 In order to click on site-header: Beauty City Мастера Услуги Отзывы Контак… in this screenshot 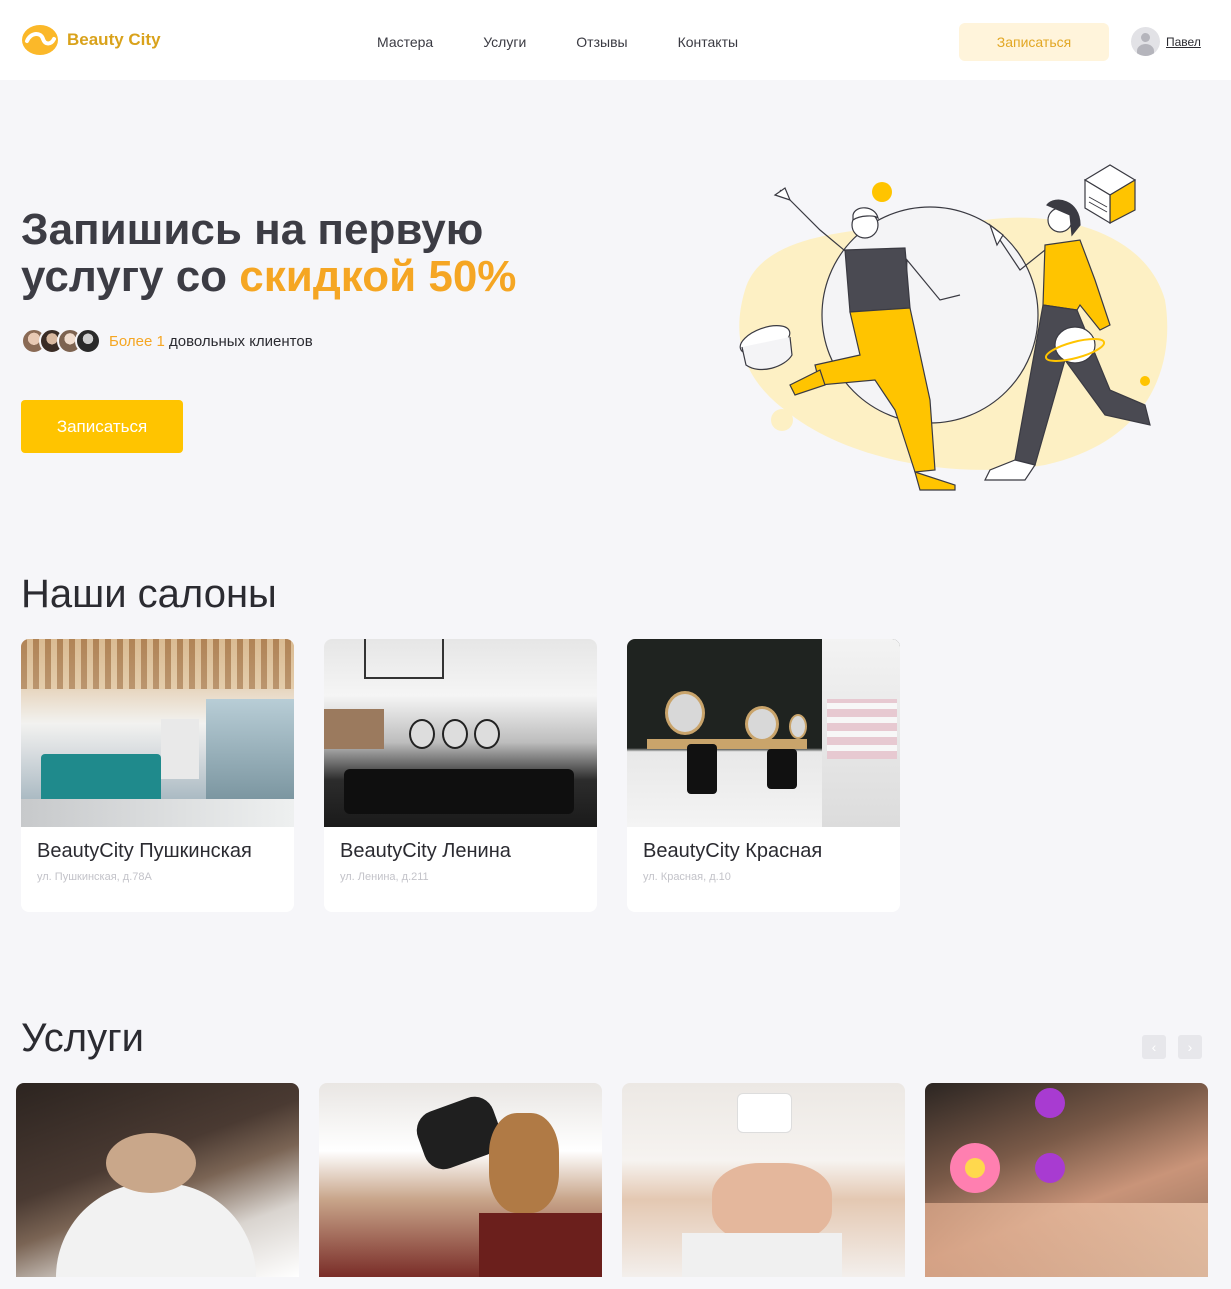, I will do `click(615, 40)`.